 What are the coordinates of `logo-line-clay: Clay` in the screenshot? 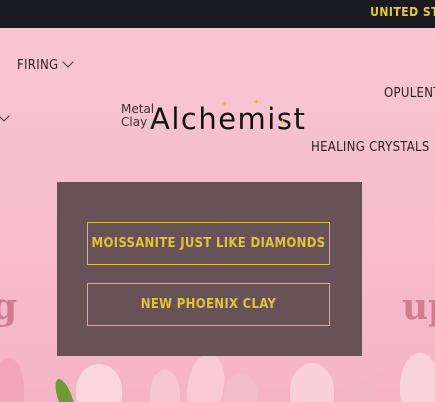 It's located at (134, 122).